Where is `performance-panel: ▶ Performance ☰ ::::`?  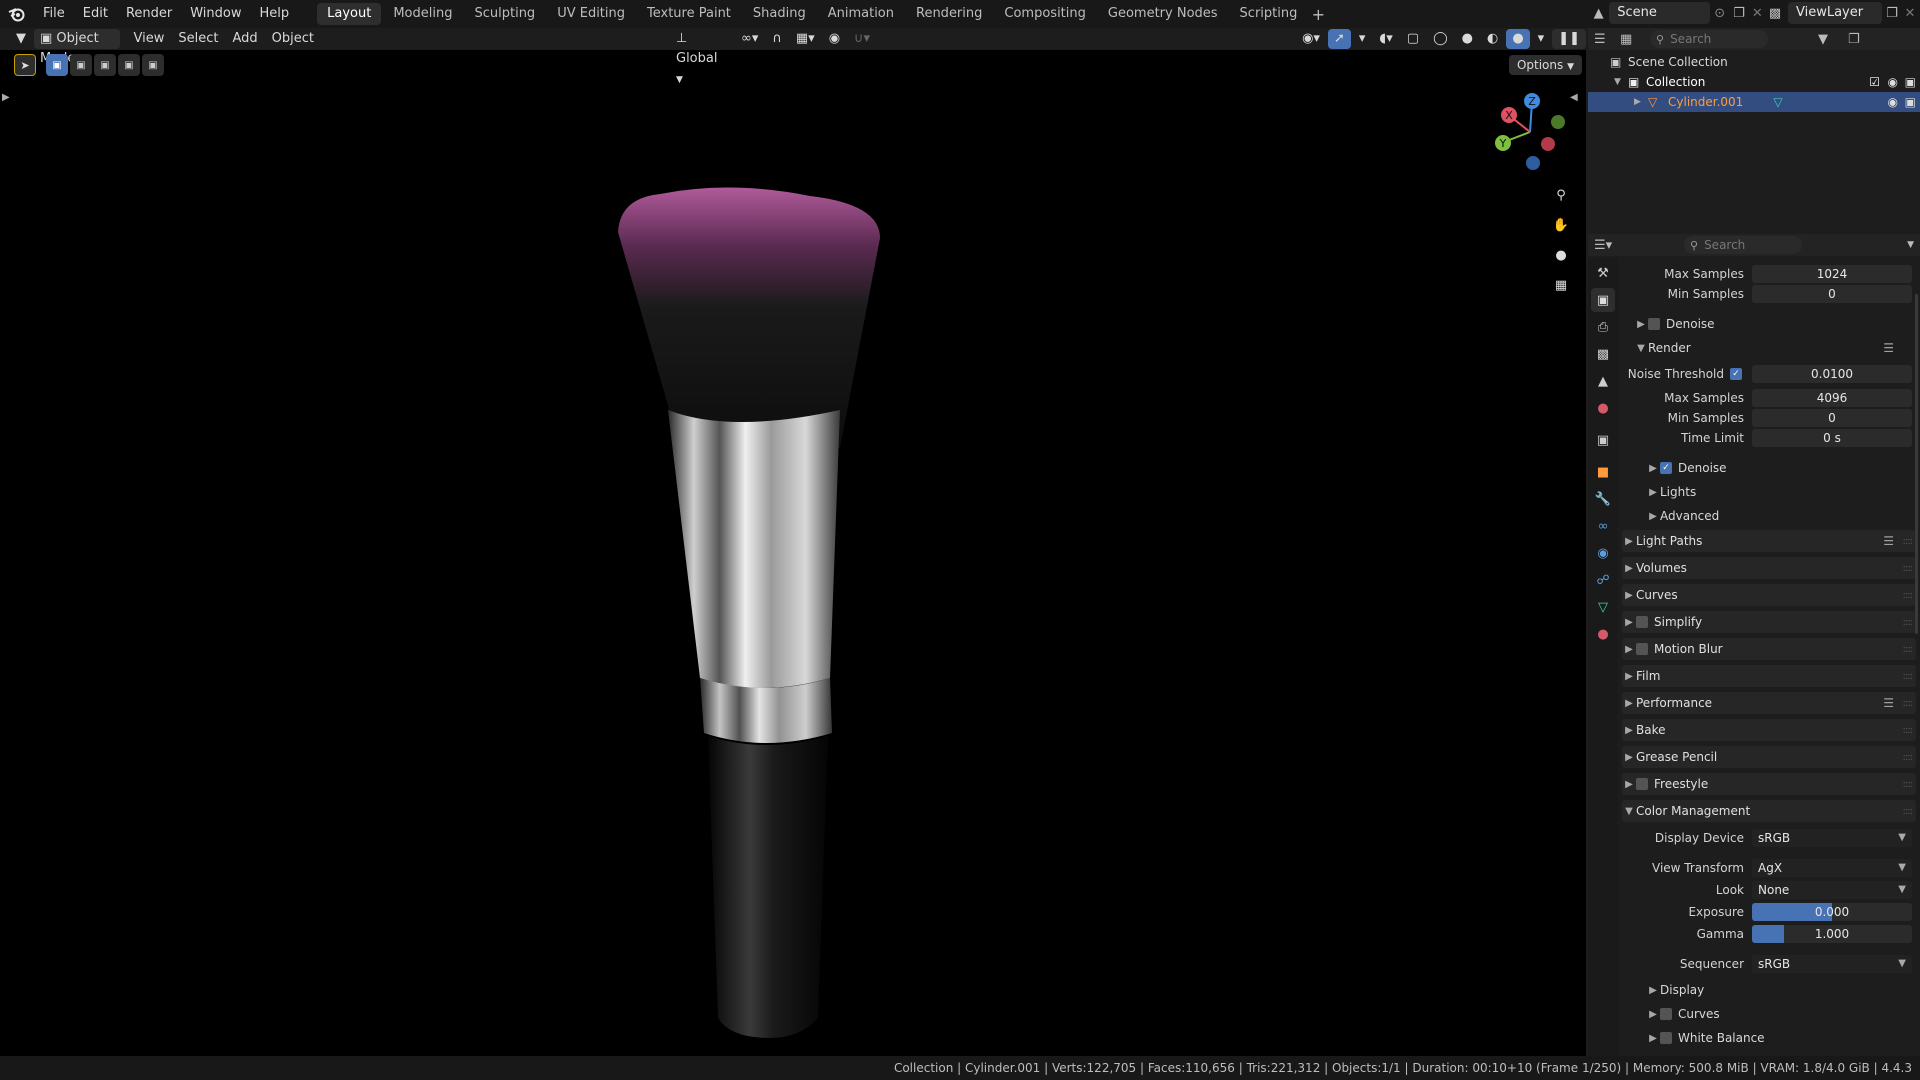
performance-panel: ▶ Performance ☰ :::: is located at coordinates (1769, 703).